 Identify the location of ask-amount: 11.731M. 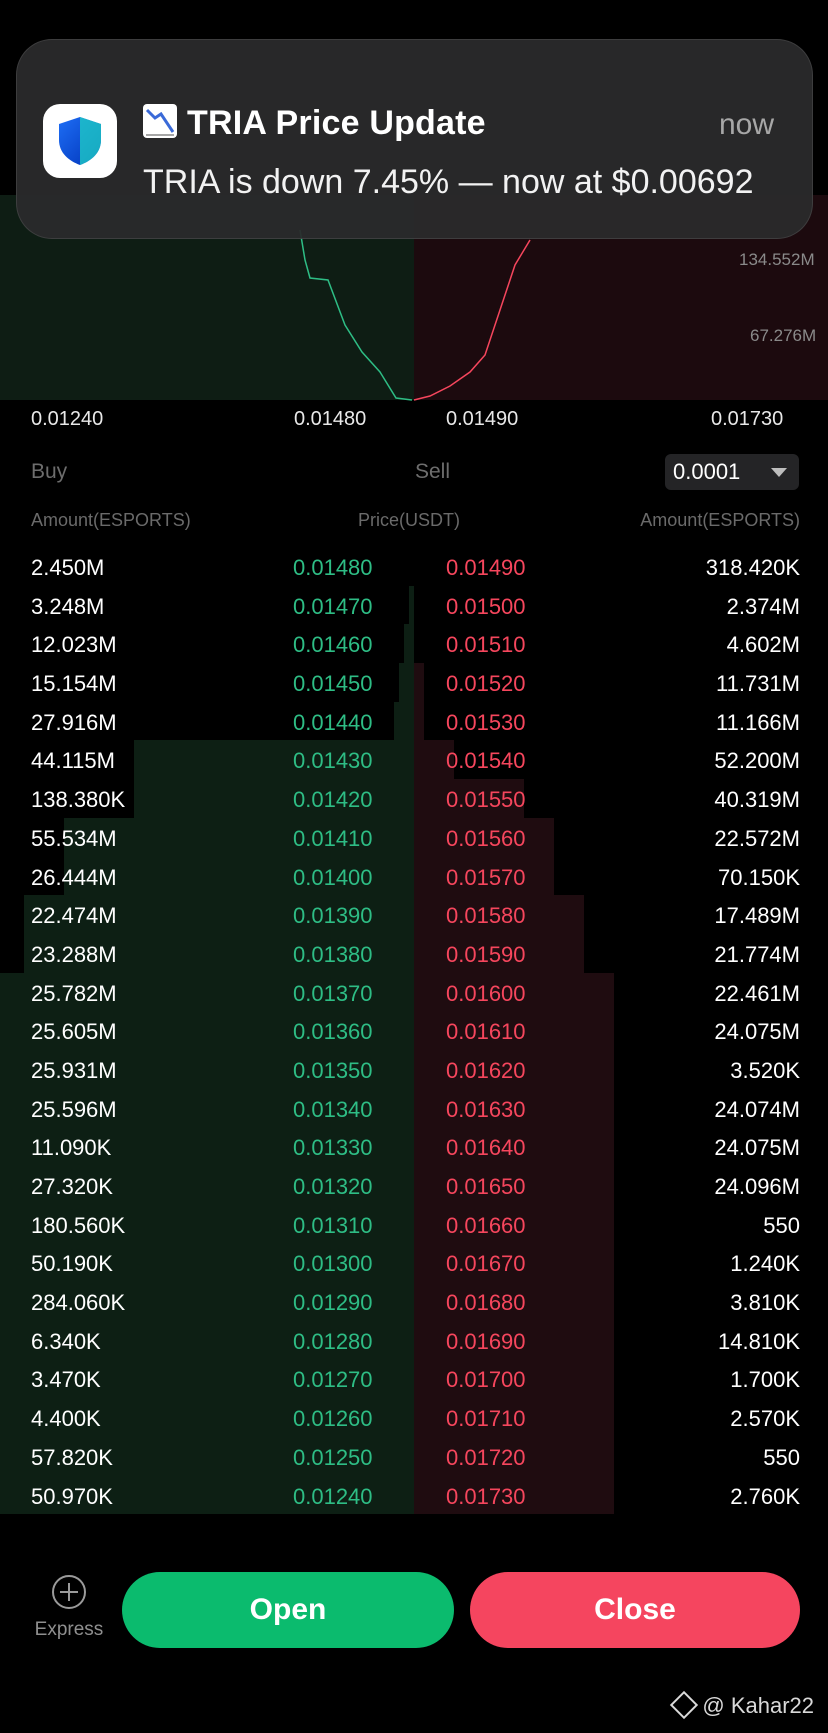
(758, 684).